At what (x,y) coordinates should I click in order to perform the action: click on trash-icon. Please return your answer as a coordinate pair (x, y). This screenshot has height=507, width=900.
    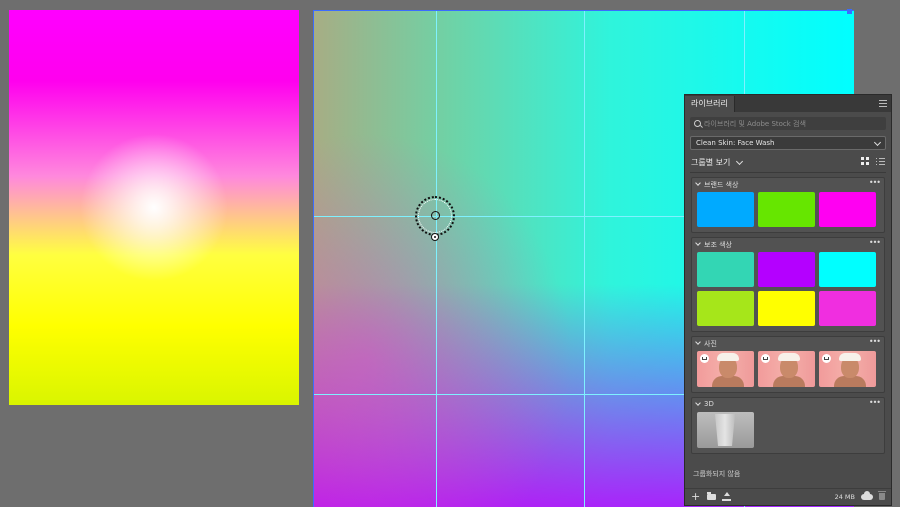
    Looking at the image, I should click on (882, 495).